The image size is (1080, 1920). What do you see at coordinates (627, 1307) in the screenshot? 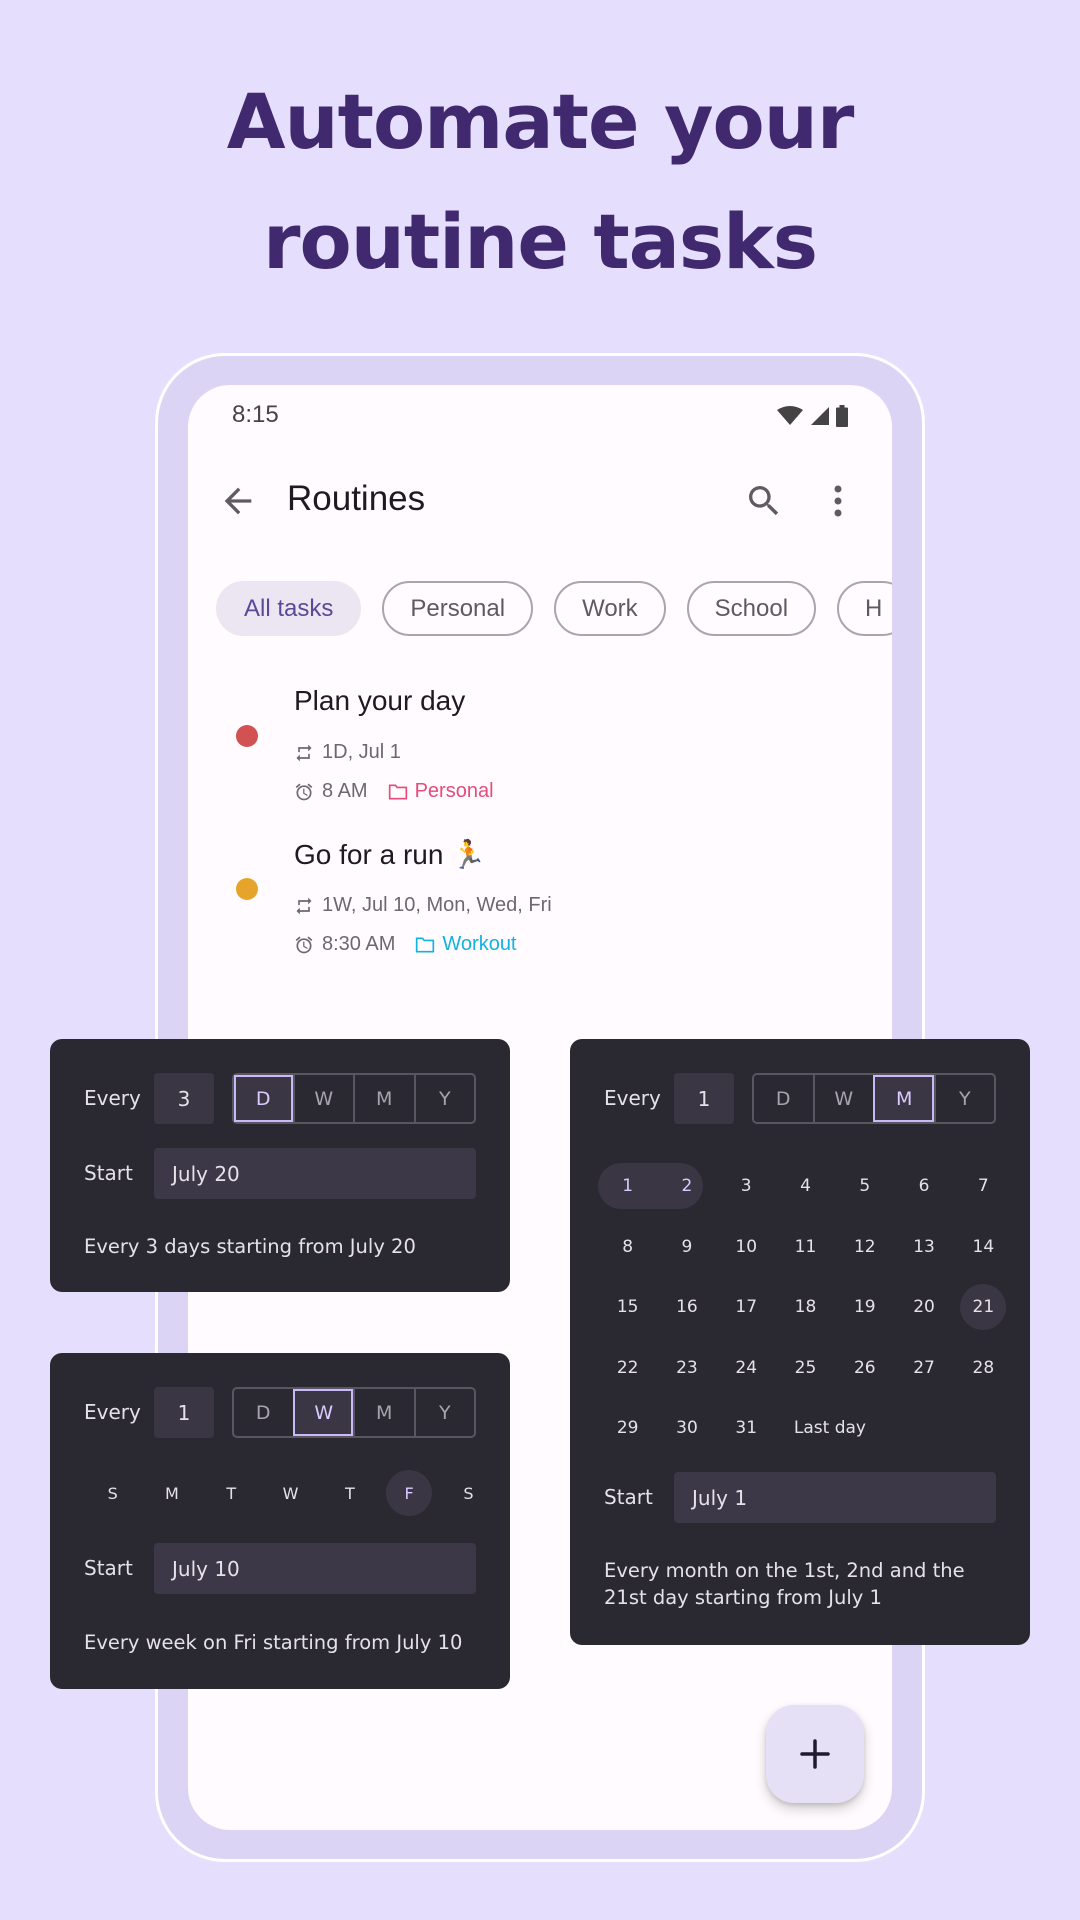
I see `calendar-day-15: 15` at bounding box center [627, 1307].